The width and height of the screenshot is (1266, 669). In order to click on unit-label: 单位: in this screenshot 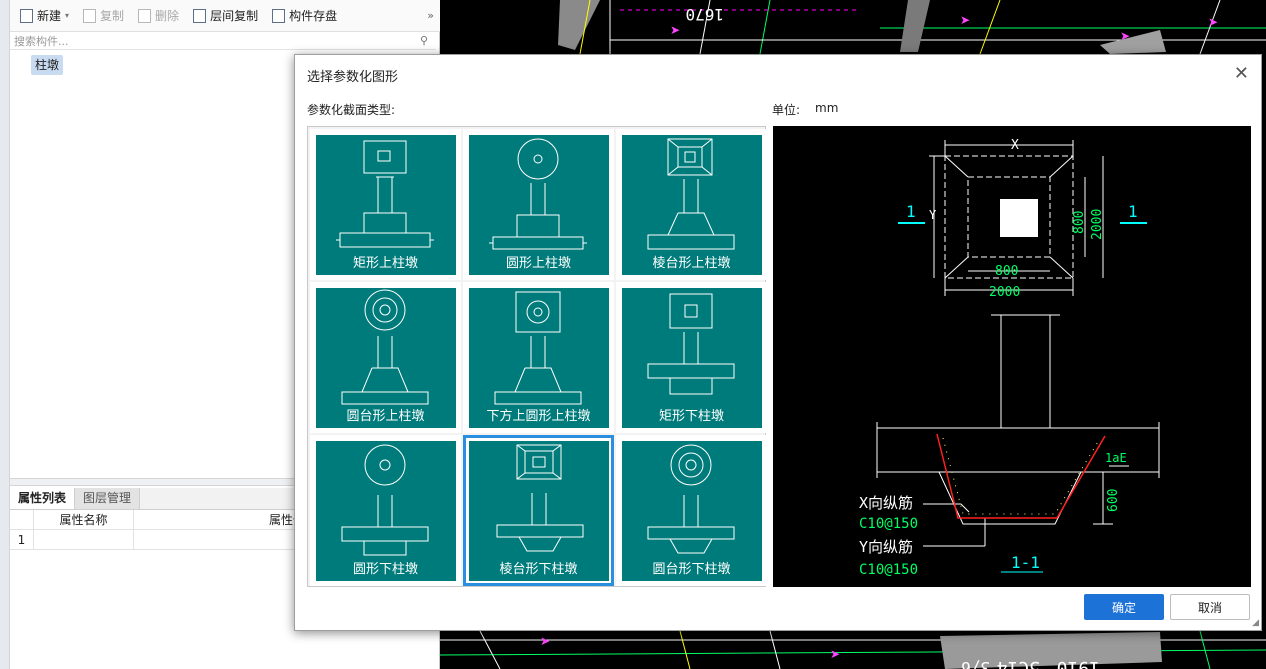, I will do `click(786, 110)`.